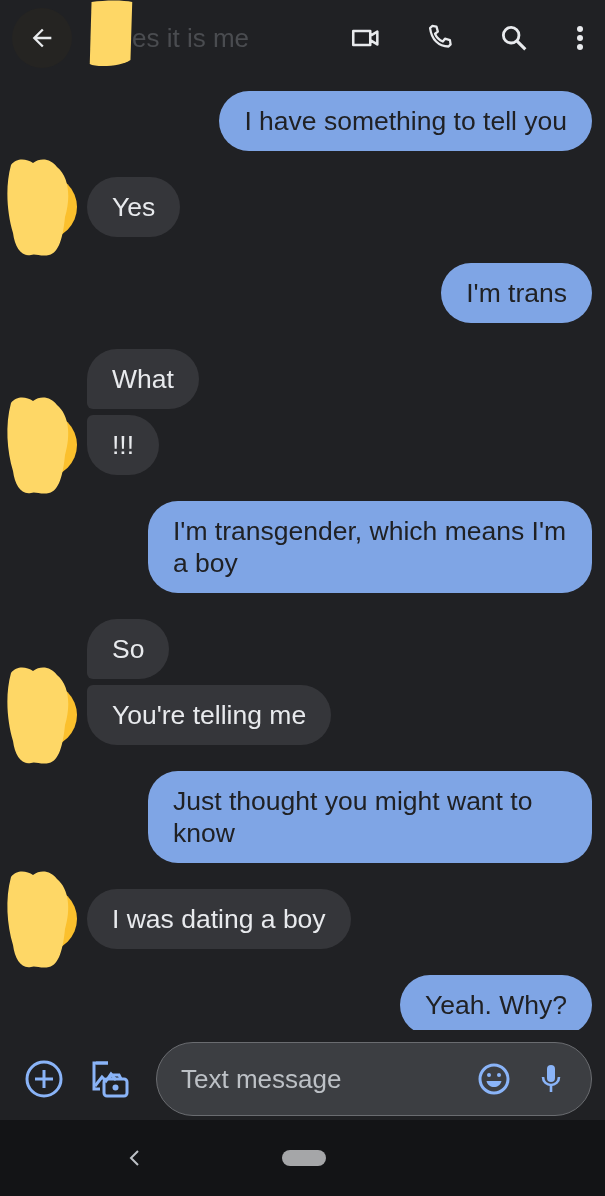  I want to click on more-options-icon, so click(580, 38).